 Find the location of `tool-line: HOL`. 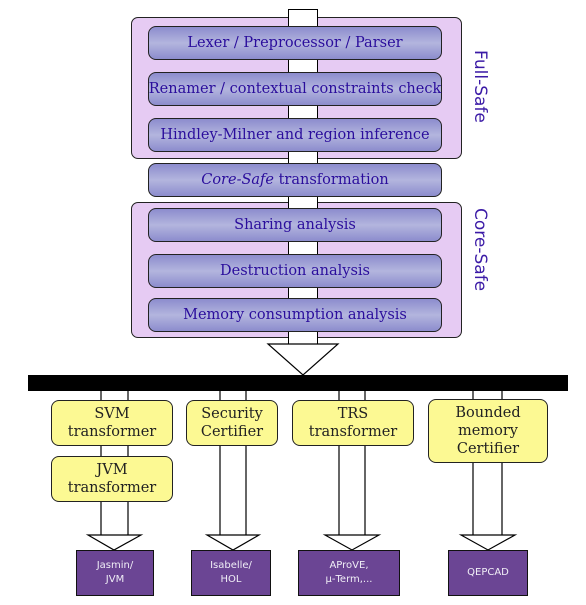

tool-line: HOL is located at coordinates (231, 579).